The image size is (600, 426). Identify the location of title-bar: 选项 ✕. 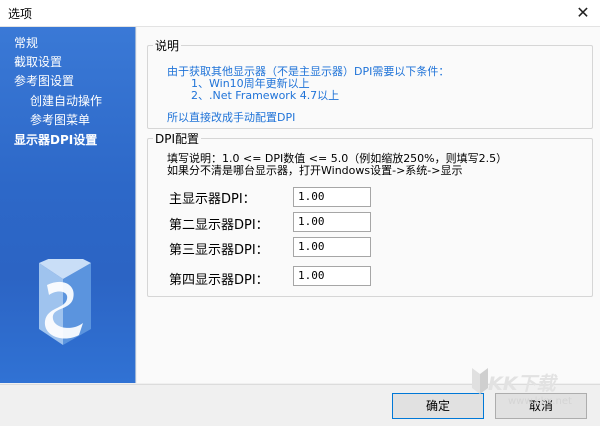
(300, 13).